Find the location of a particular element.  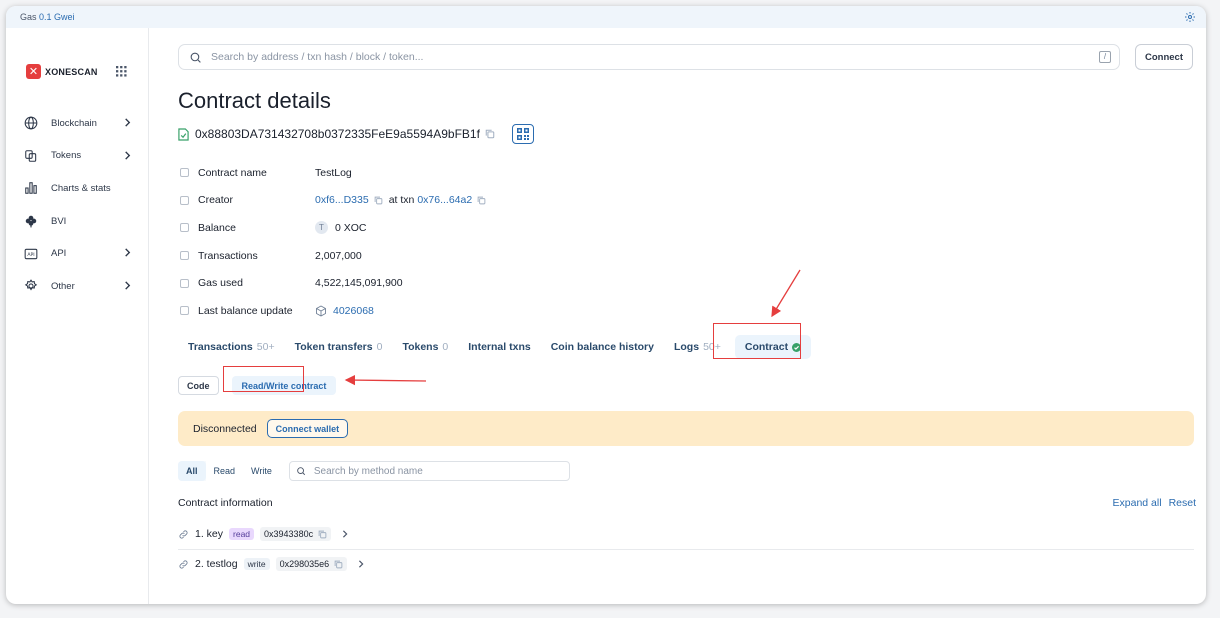

connect-wallet-button: Connect wallet is located at coordinates (307, 428).